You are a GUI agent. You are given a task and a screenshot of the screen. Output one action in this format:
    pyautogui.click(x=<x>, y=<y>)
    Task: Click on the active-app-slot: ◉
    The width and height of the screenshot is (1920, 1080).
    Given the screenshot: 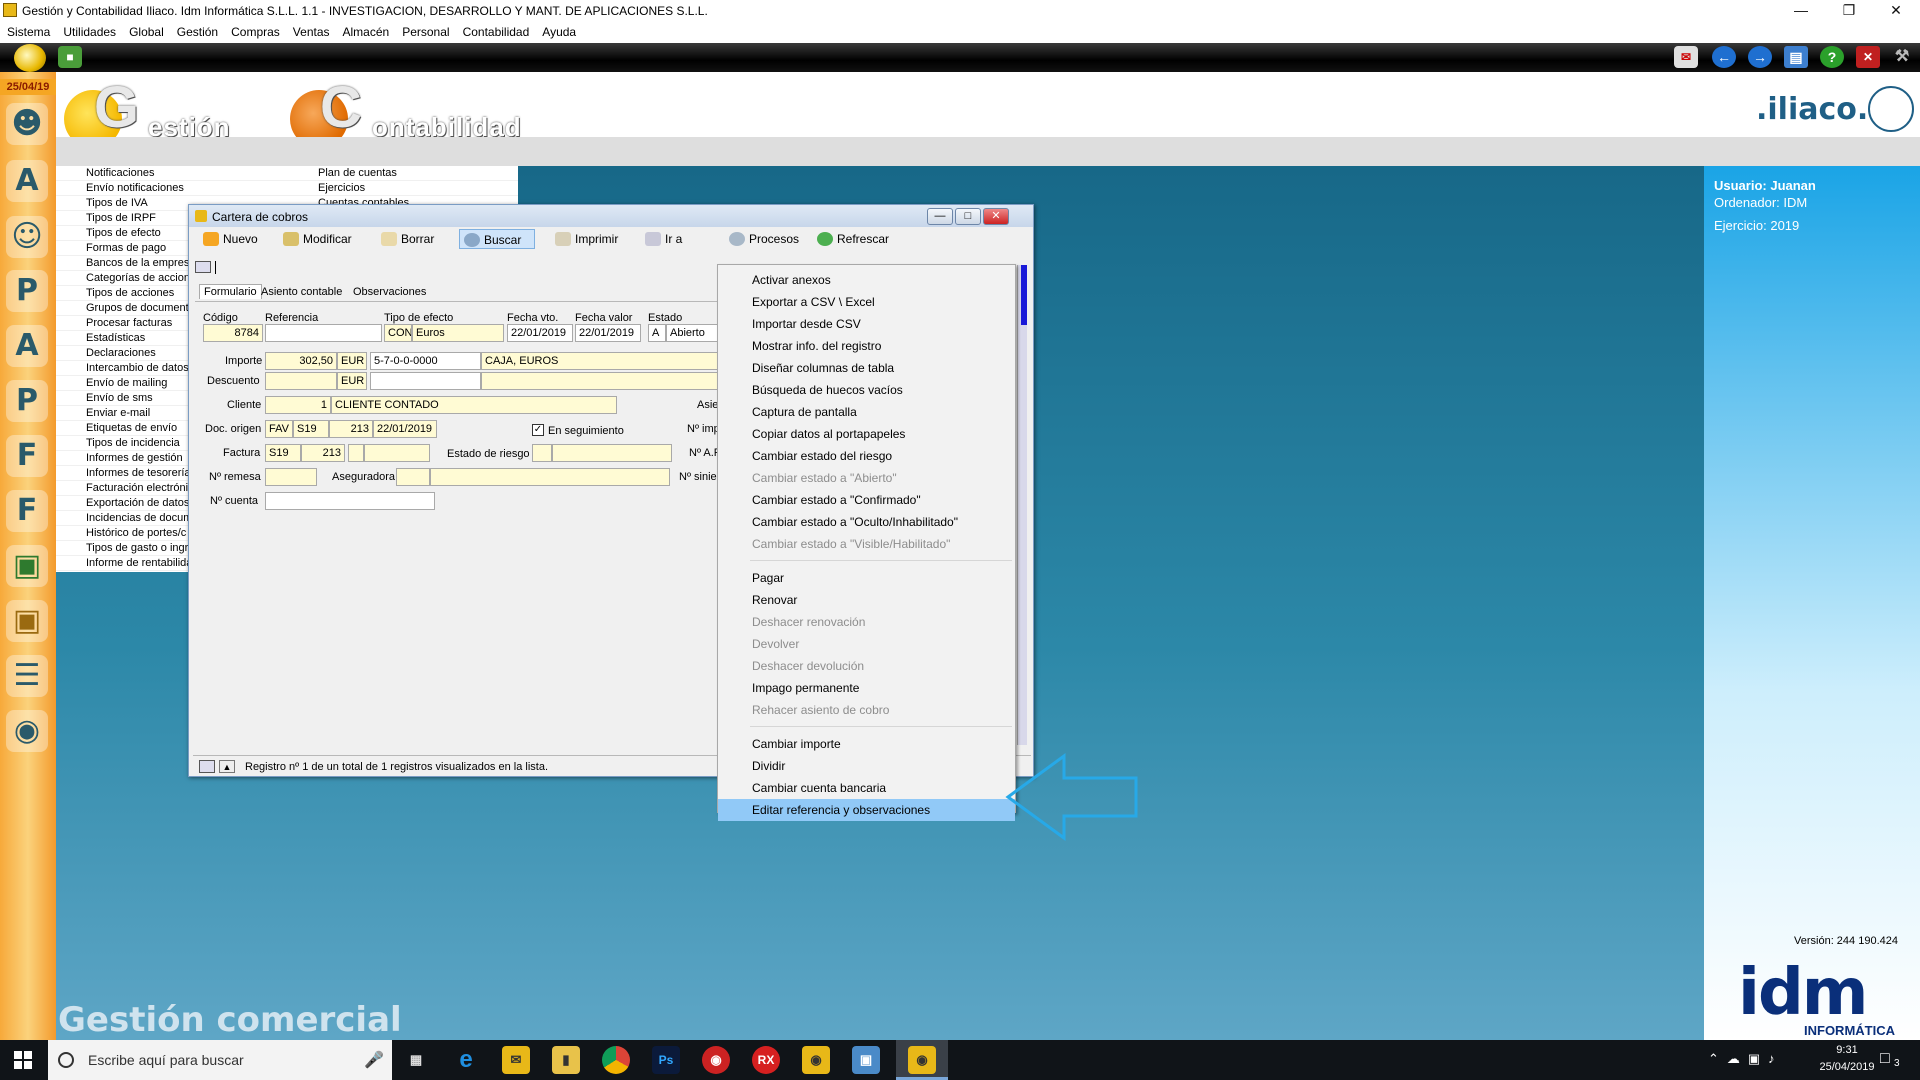 What is the action you would take?
    pyautogui.click(x=922, y=1060)
    